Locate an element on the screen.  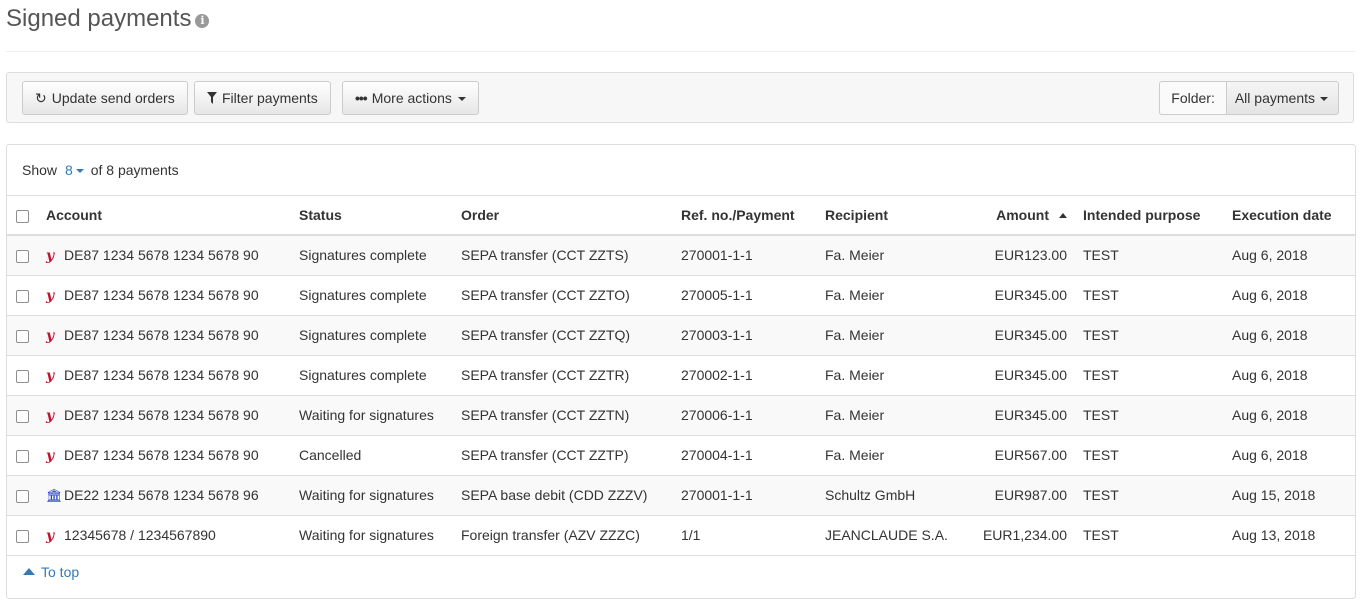
order-cell: Foreign transfer (AZV ZZZC) is located at coordinates (571, 535).